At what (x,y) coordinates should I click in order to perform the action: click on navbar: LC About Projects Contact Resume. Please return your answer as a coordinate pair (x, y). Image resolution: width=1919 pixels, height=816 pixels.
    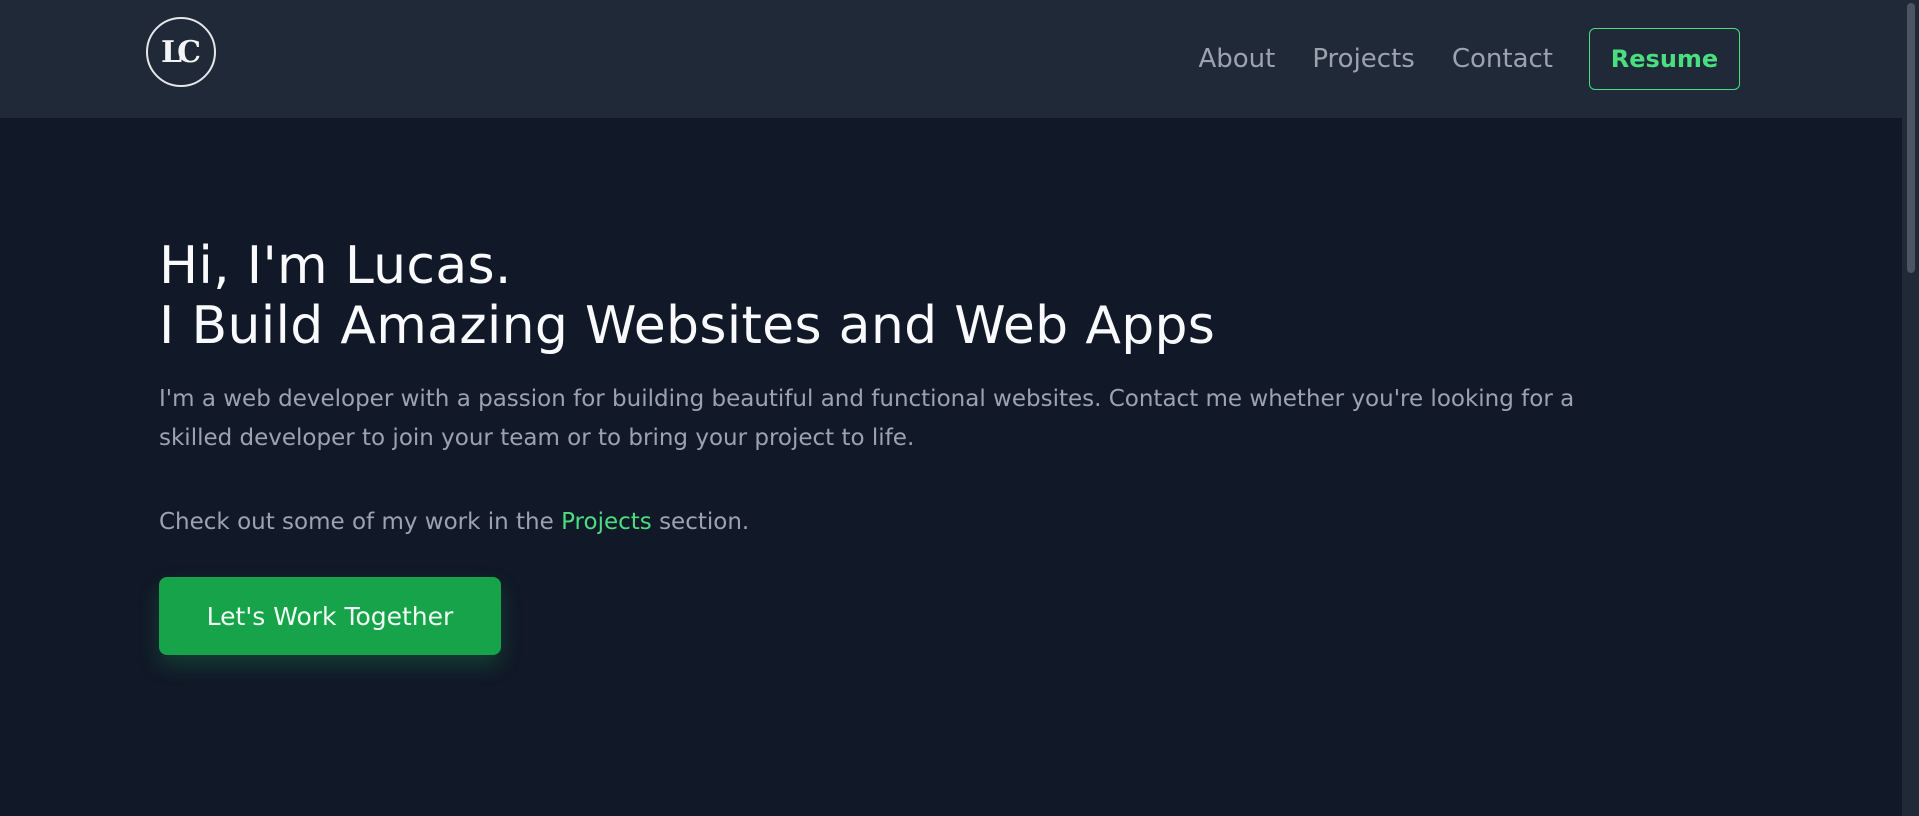
    Looking at the image, I should click on (951, 59).